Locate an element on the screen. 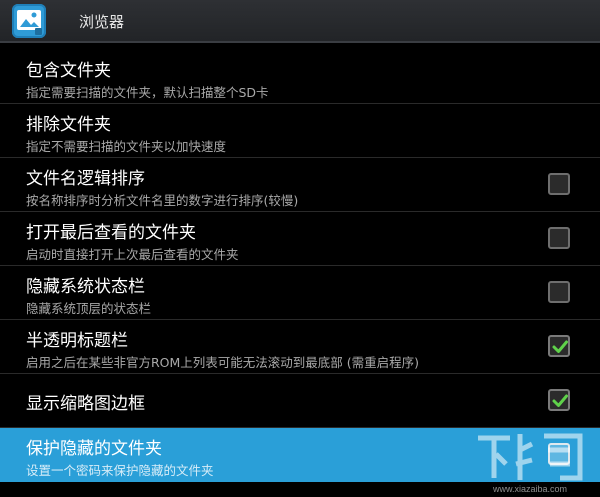 This screenshot has height=497, width=600. settings-row: 文件名逻辑排序按名称排序时分析文件名里的数字进行排序(较慢) is located at coordinates (300, 185).